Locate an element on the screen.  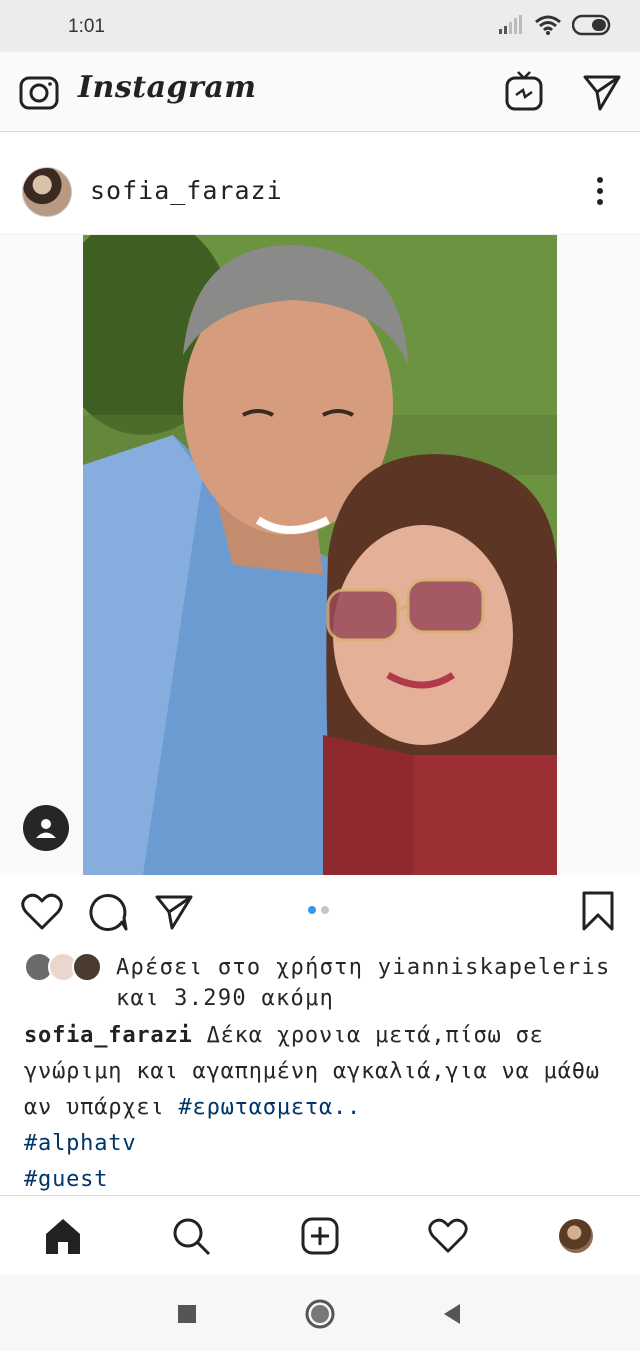
like-button is located at coordinates (42, 912).